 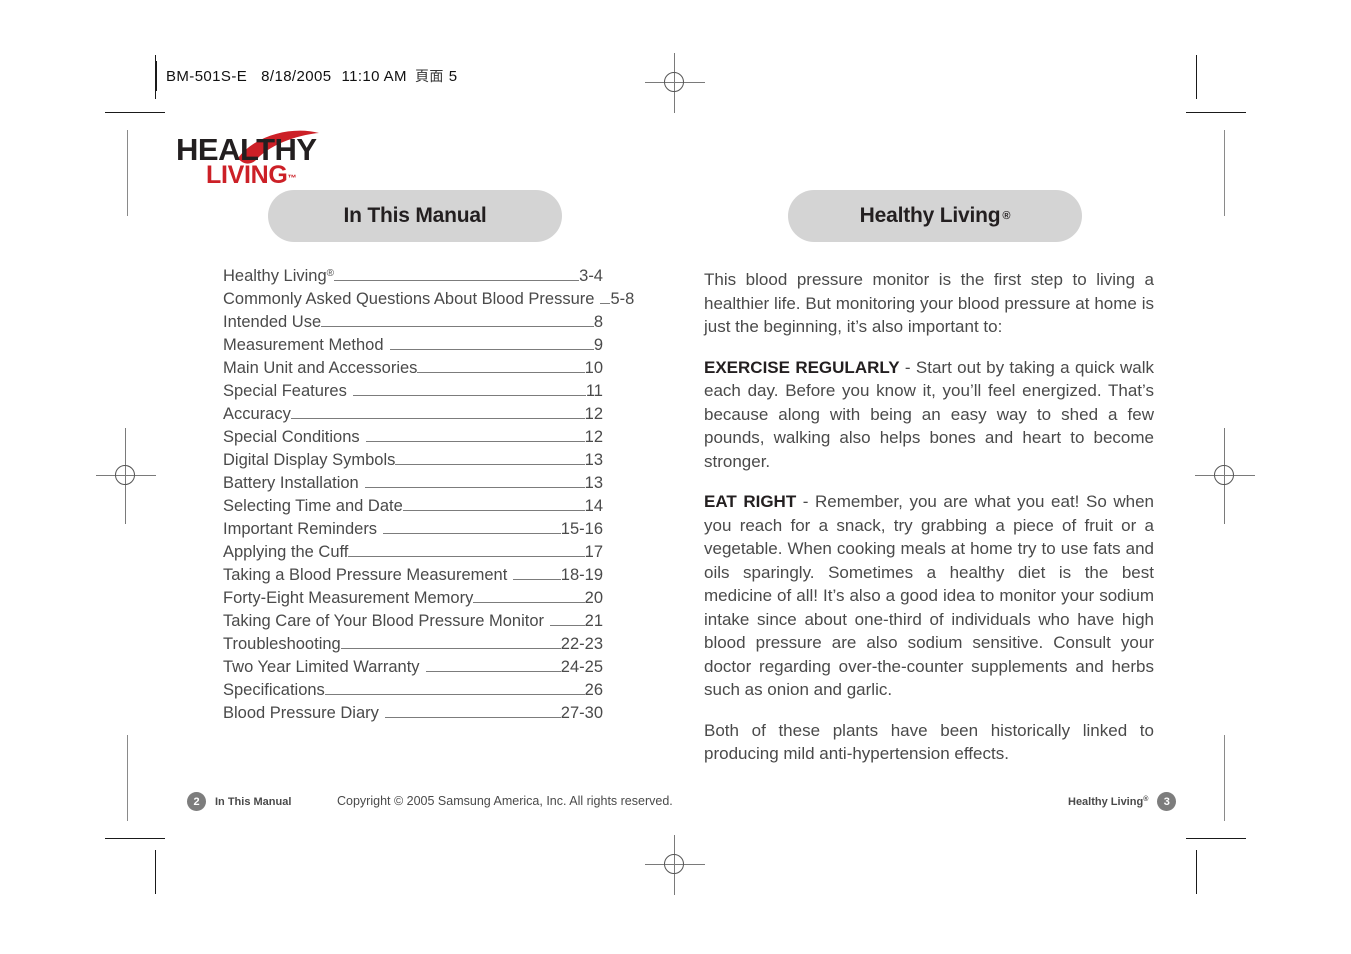 What do you see at coordinates (930, 215) in the screenshot?
I see `section-title-text: Healthy Living` at bounding box center [930, 215].